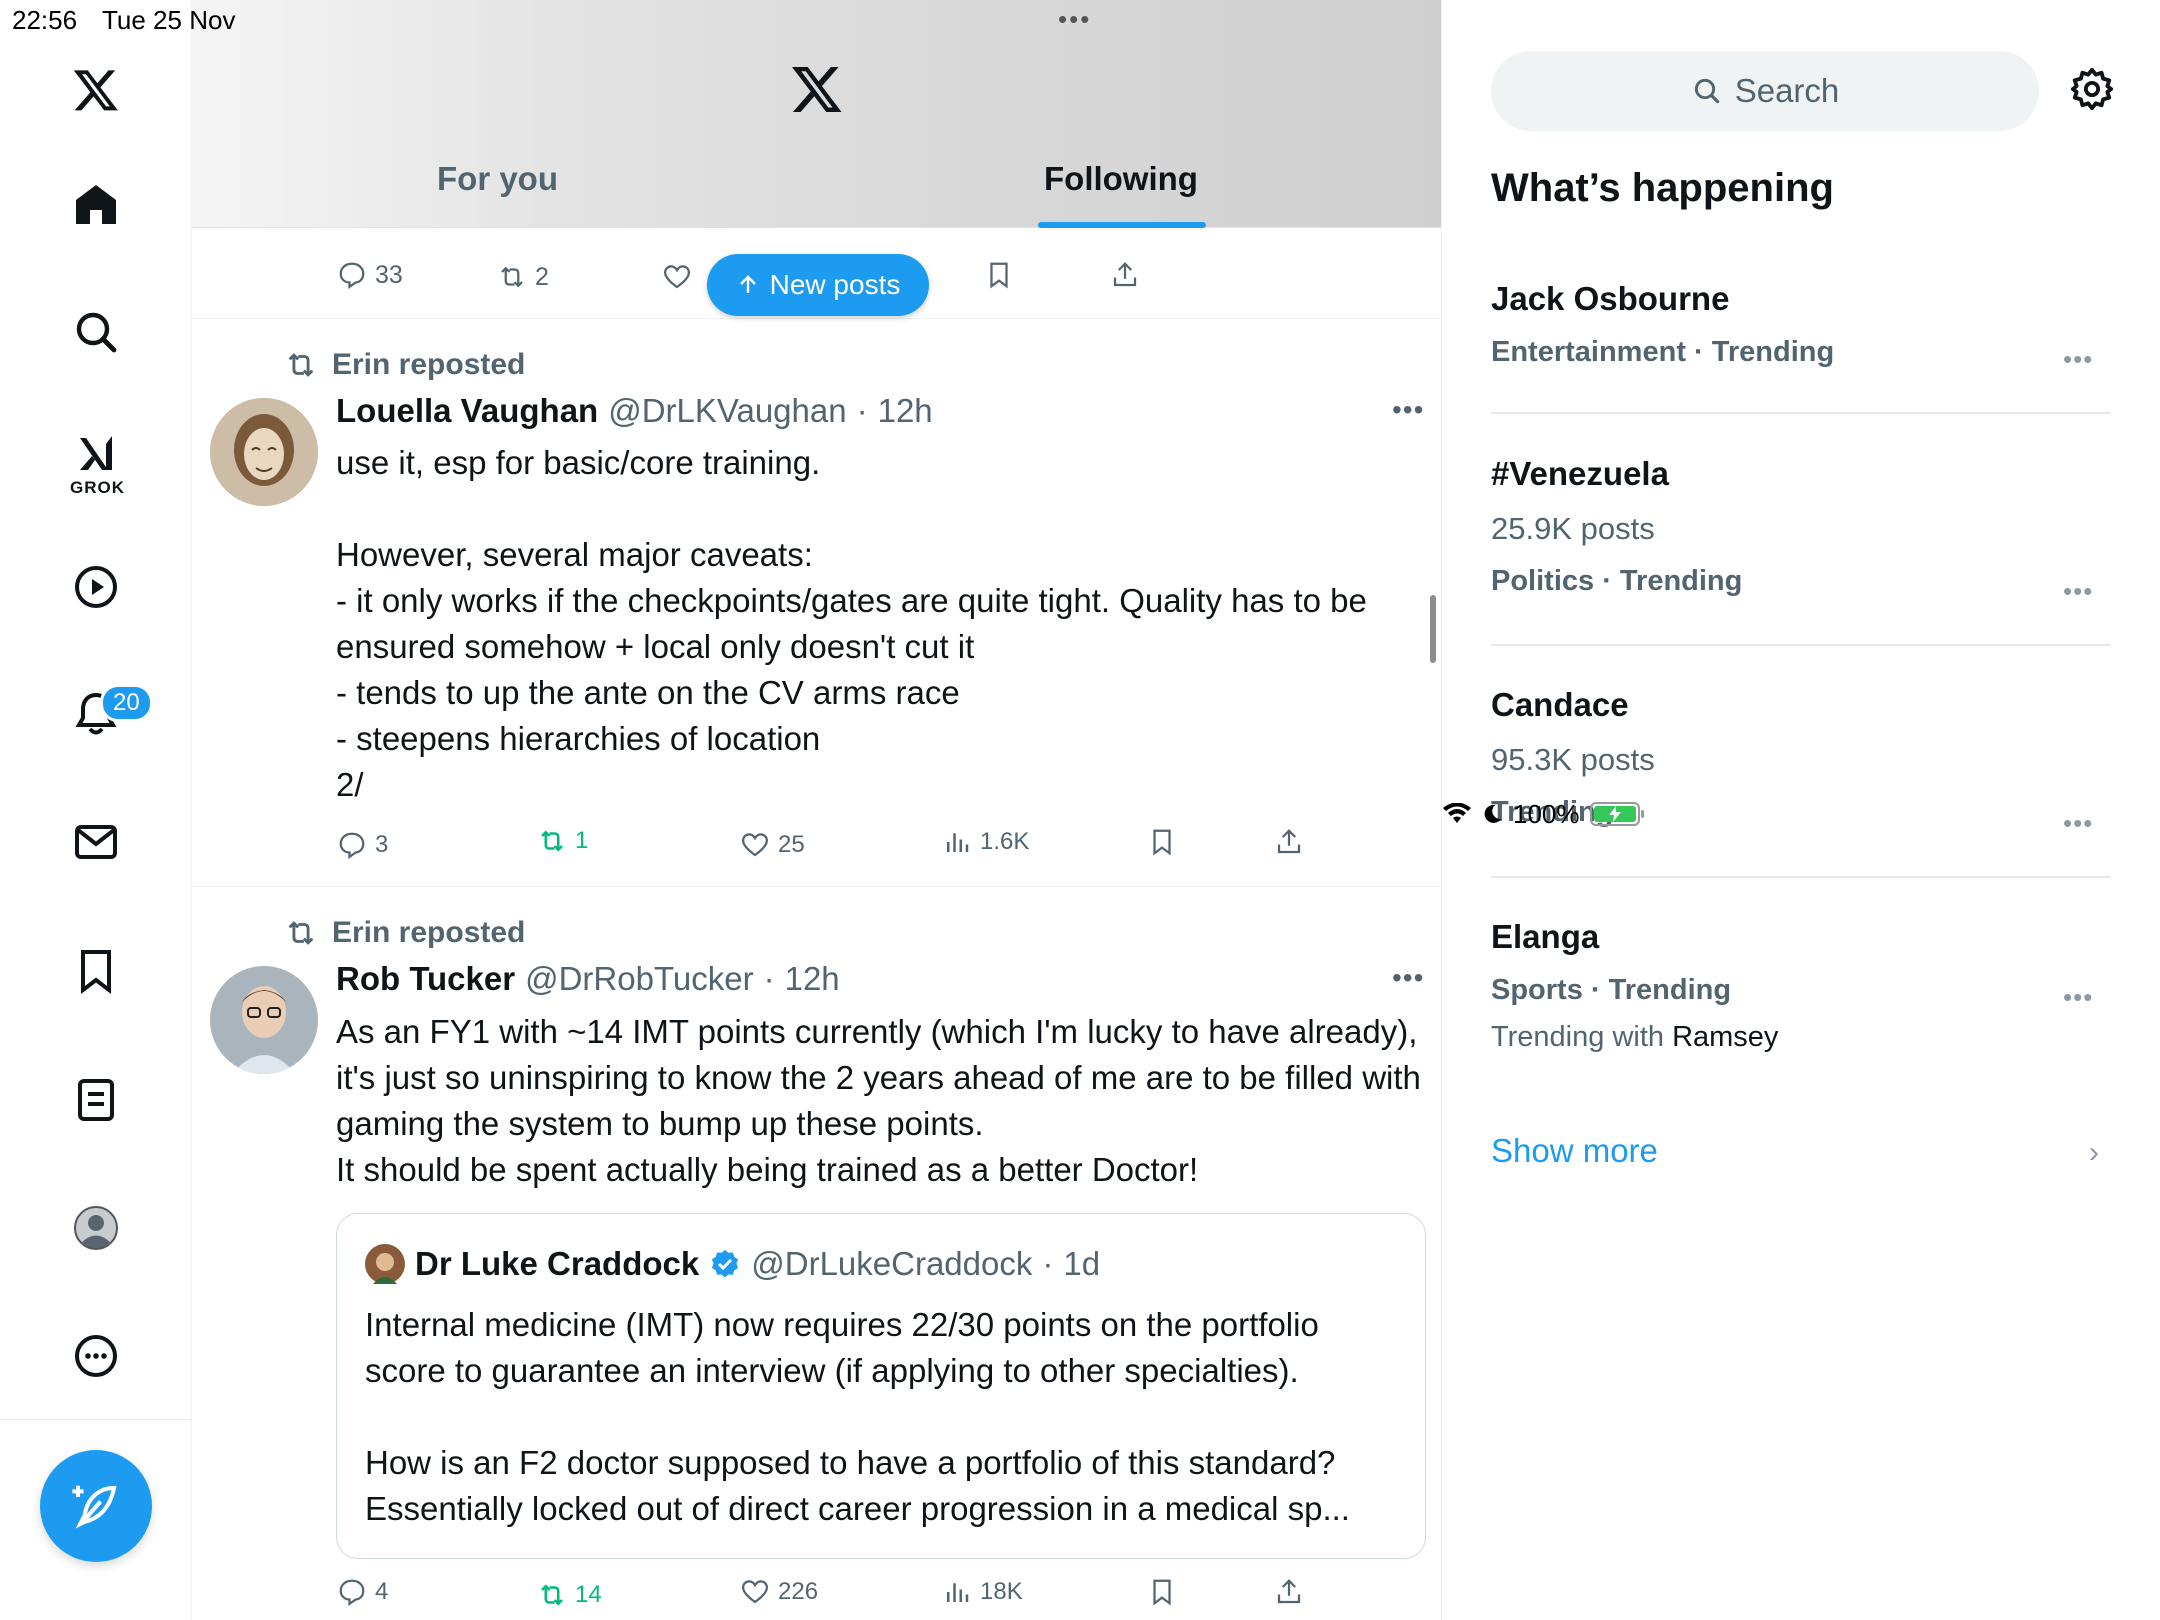  I want to click on reply-count: 4, so click(382, 1591).